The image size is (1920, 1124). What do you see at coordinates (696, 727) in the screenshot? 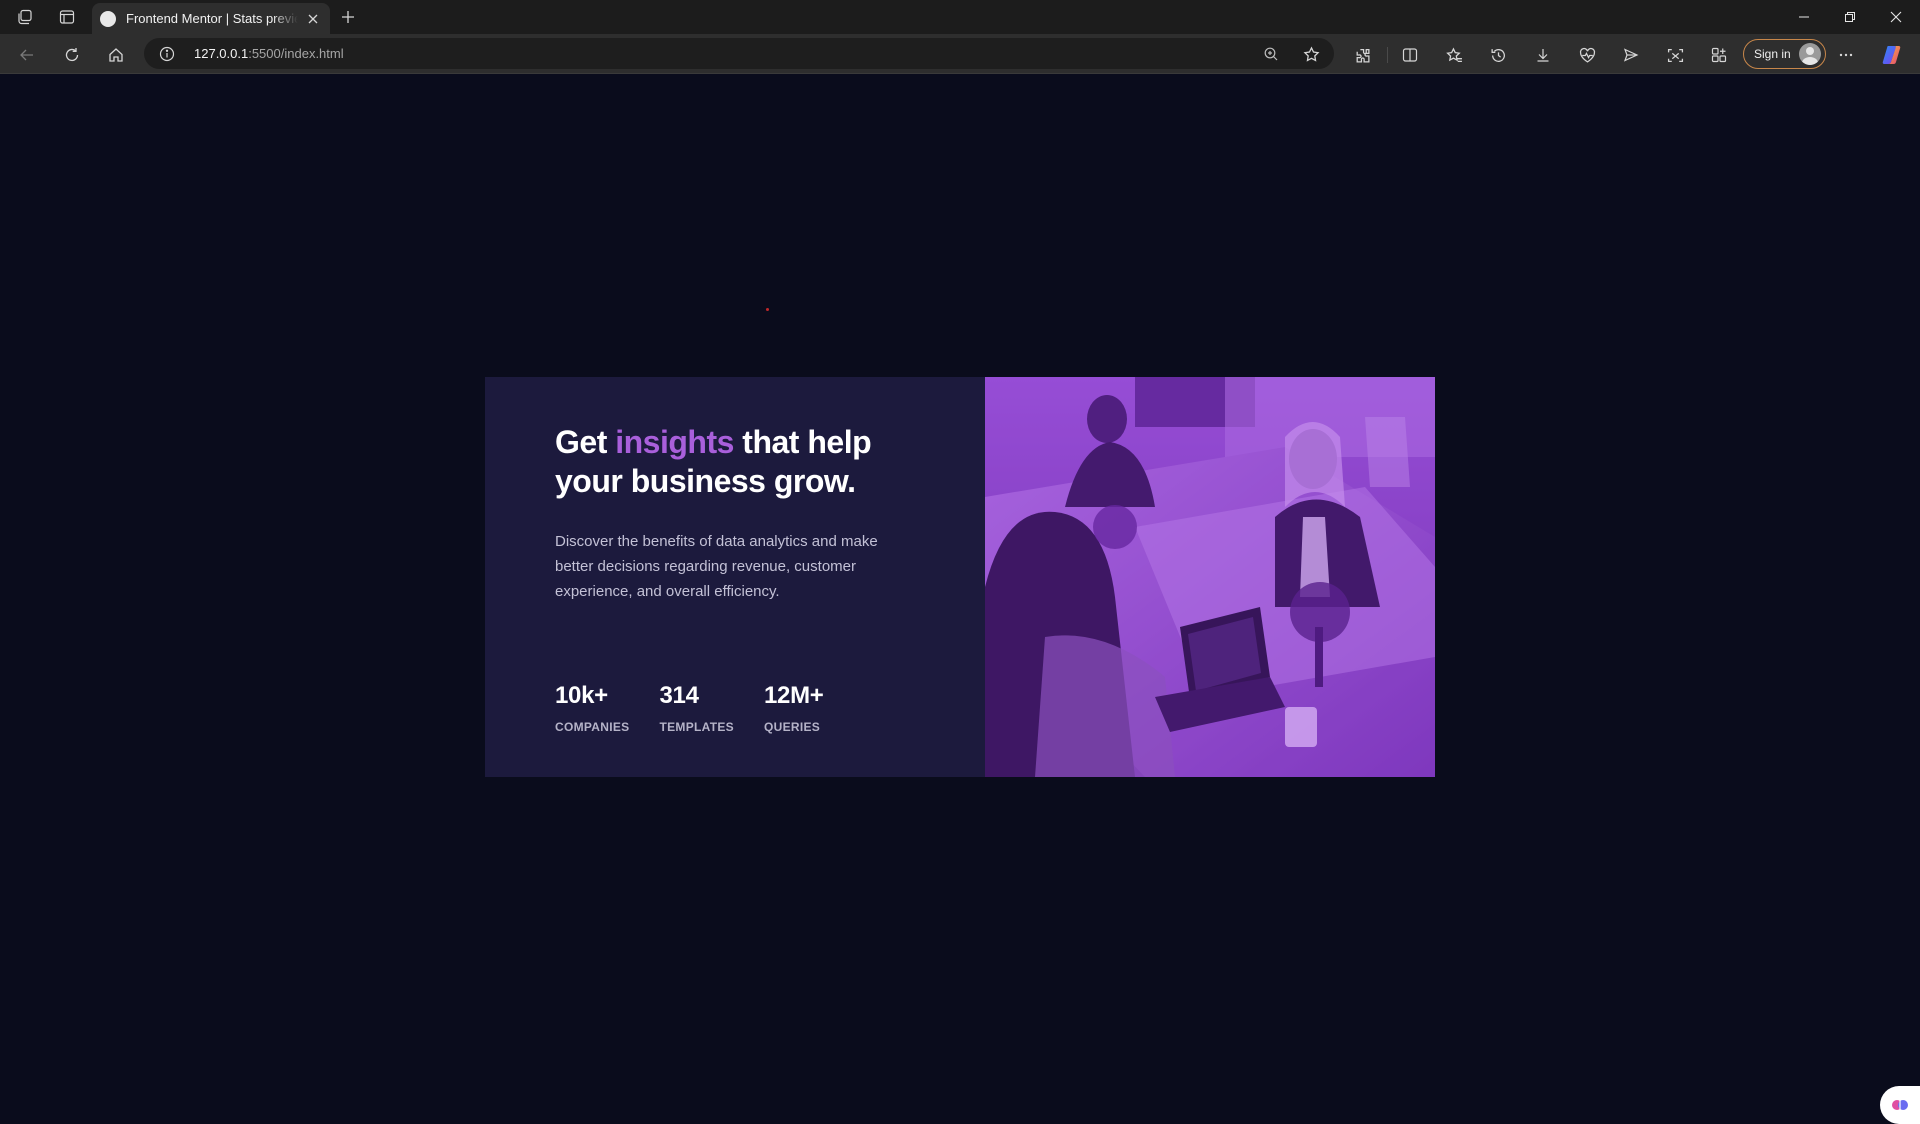
I see `stat-label: TEMPLATES` at bounding box center [696, 727].